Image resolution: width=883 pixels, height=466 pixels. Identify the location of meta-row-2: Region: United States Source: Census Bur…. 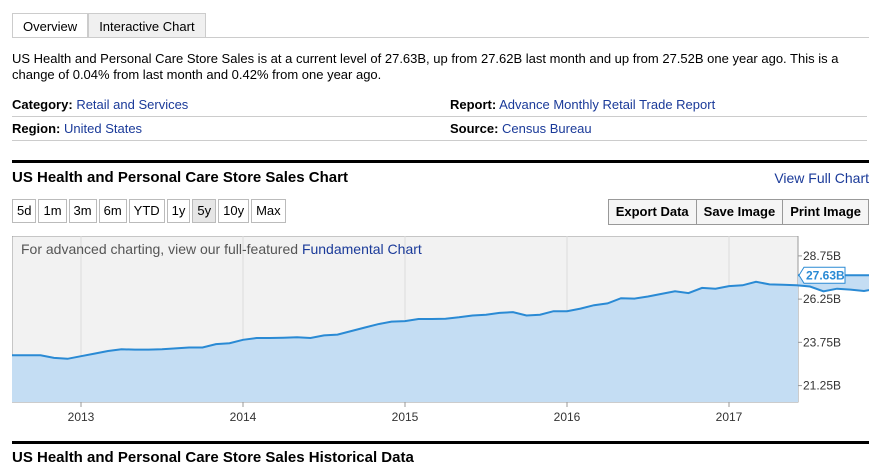
(439, 129).